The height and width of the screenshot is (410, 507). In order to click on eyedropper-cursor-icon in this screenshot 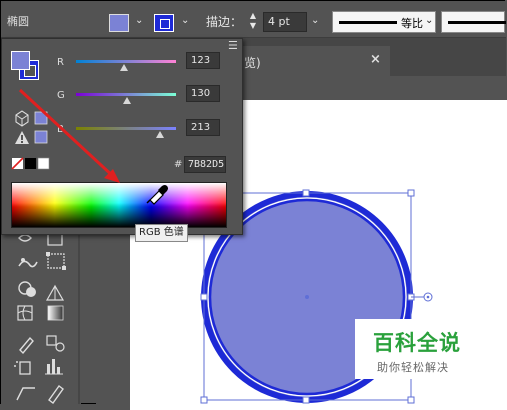, I will do `click(157, 195)`.